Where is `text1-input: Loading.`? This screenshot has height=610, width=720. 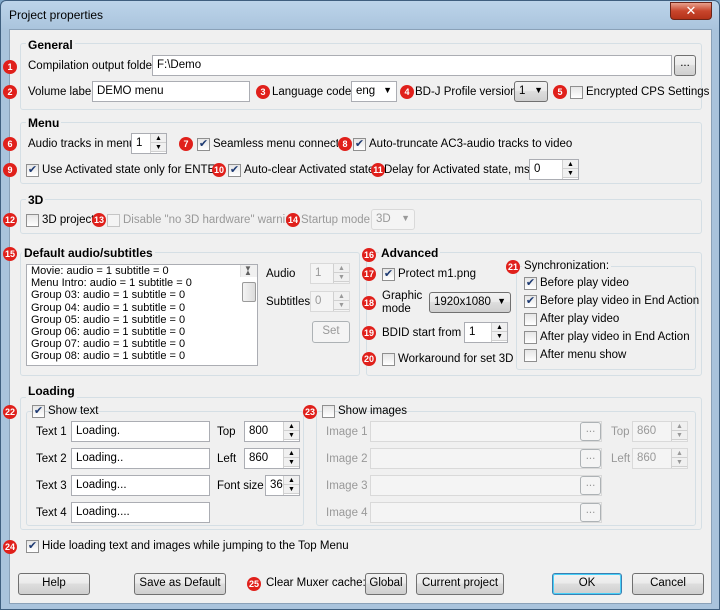
text1-input: Loading. is located at coordinates (140, 431).